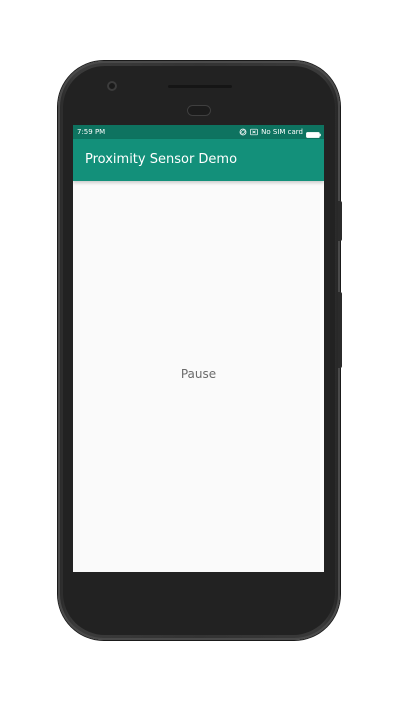 Image resolution: width=400 pixels, height=708 pixels. What do you see at coordinates (112, 86) in the screenshot?
I see `front-camera-icon` at bounding box center [112, 86].